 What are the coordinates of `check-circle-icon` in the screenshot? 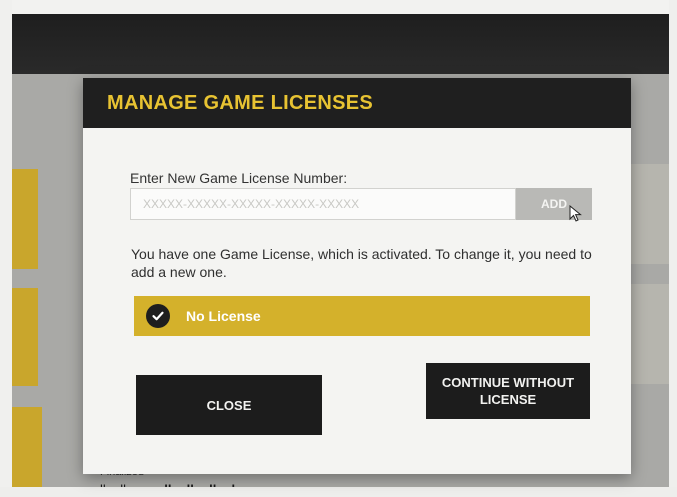 It's located at (158, 316).